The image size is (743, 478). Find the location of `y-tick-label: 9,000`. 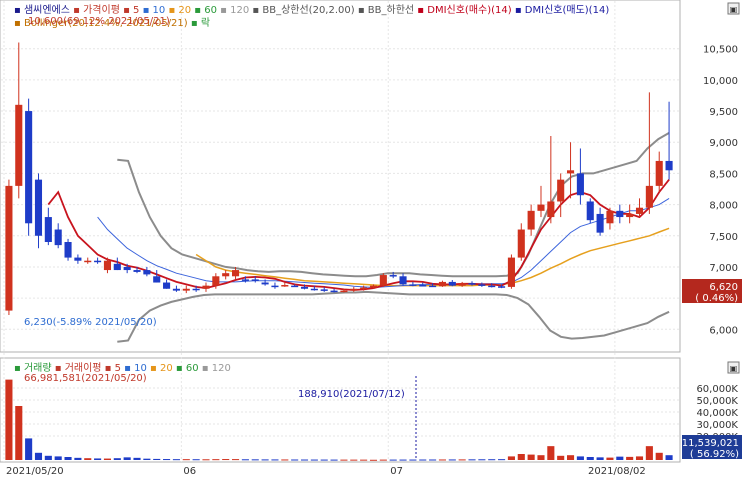

y-tick-label: 9,000 is located at coordinates (723, 143).